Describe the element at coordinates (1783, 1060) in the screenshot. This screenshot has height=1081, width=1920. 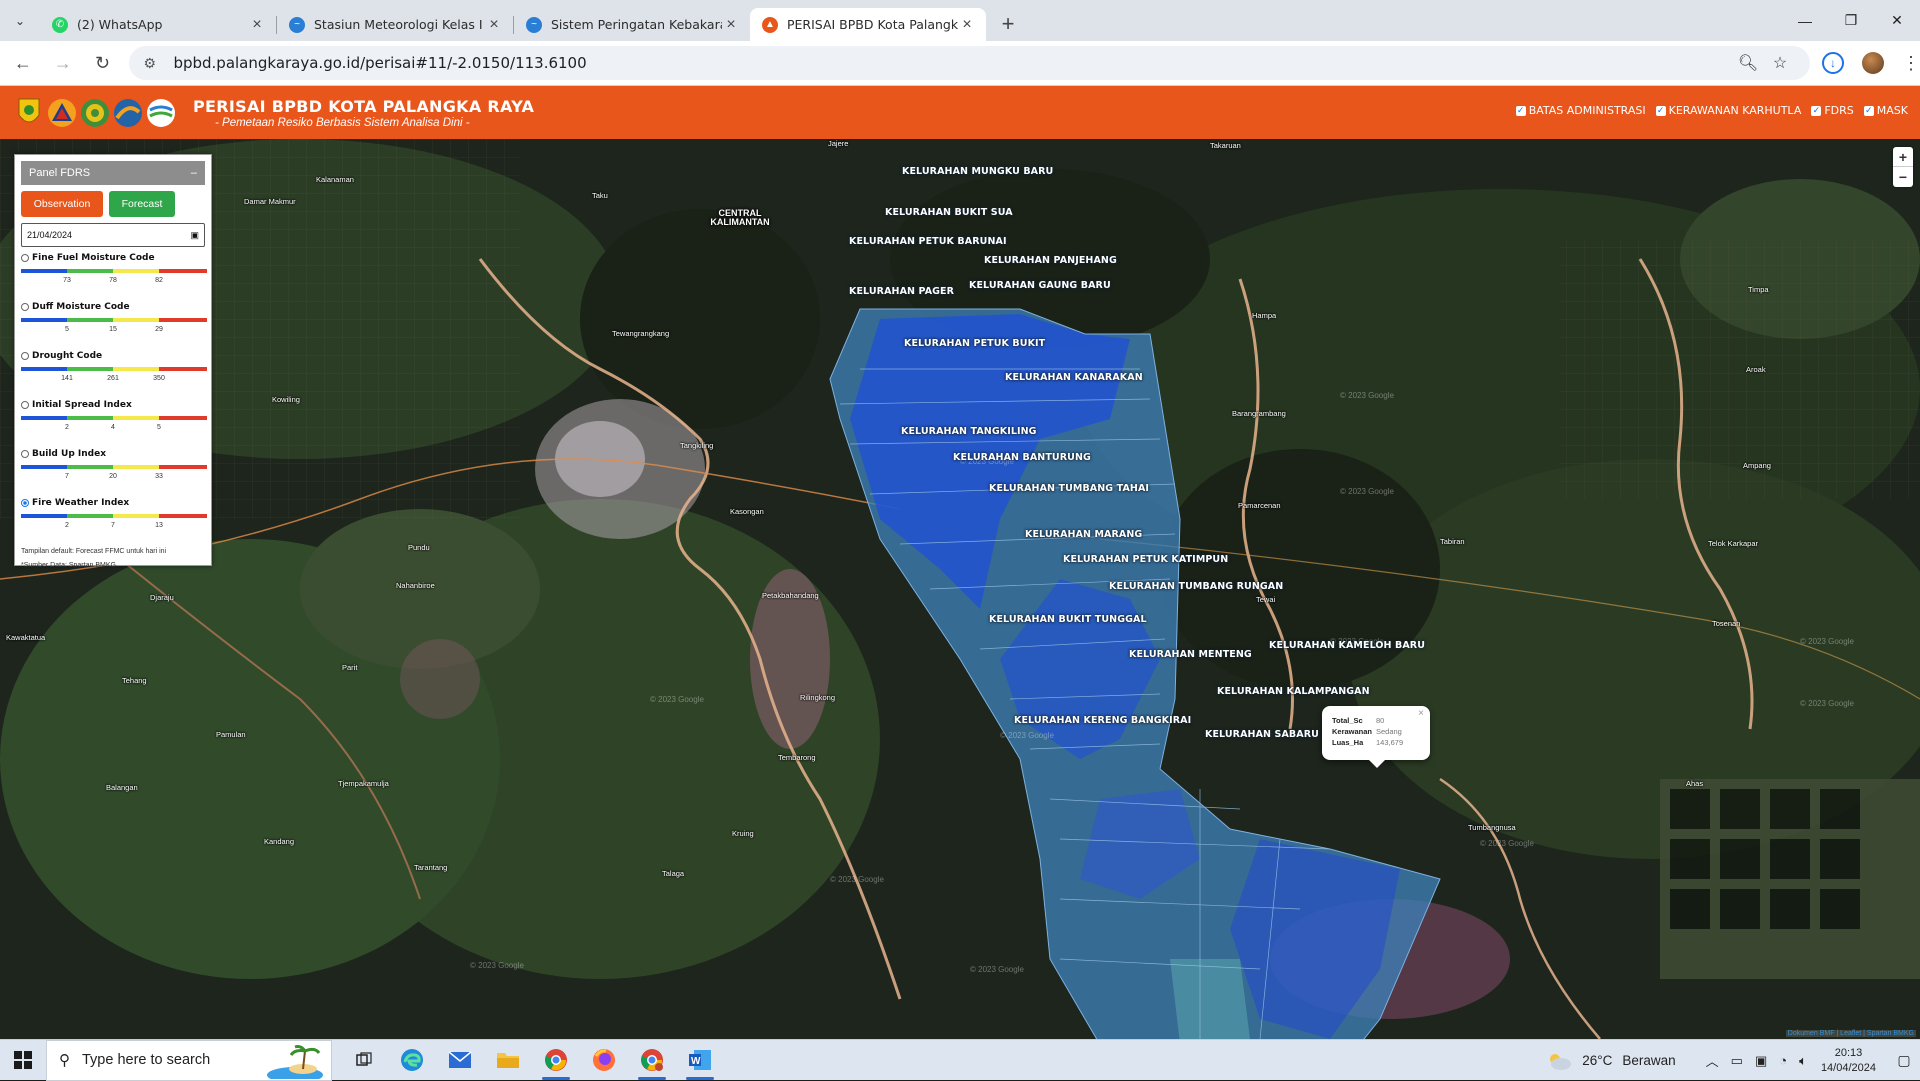
I see `network-icon: ◔` at that location.